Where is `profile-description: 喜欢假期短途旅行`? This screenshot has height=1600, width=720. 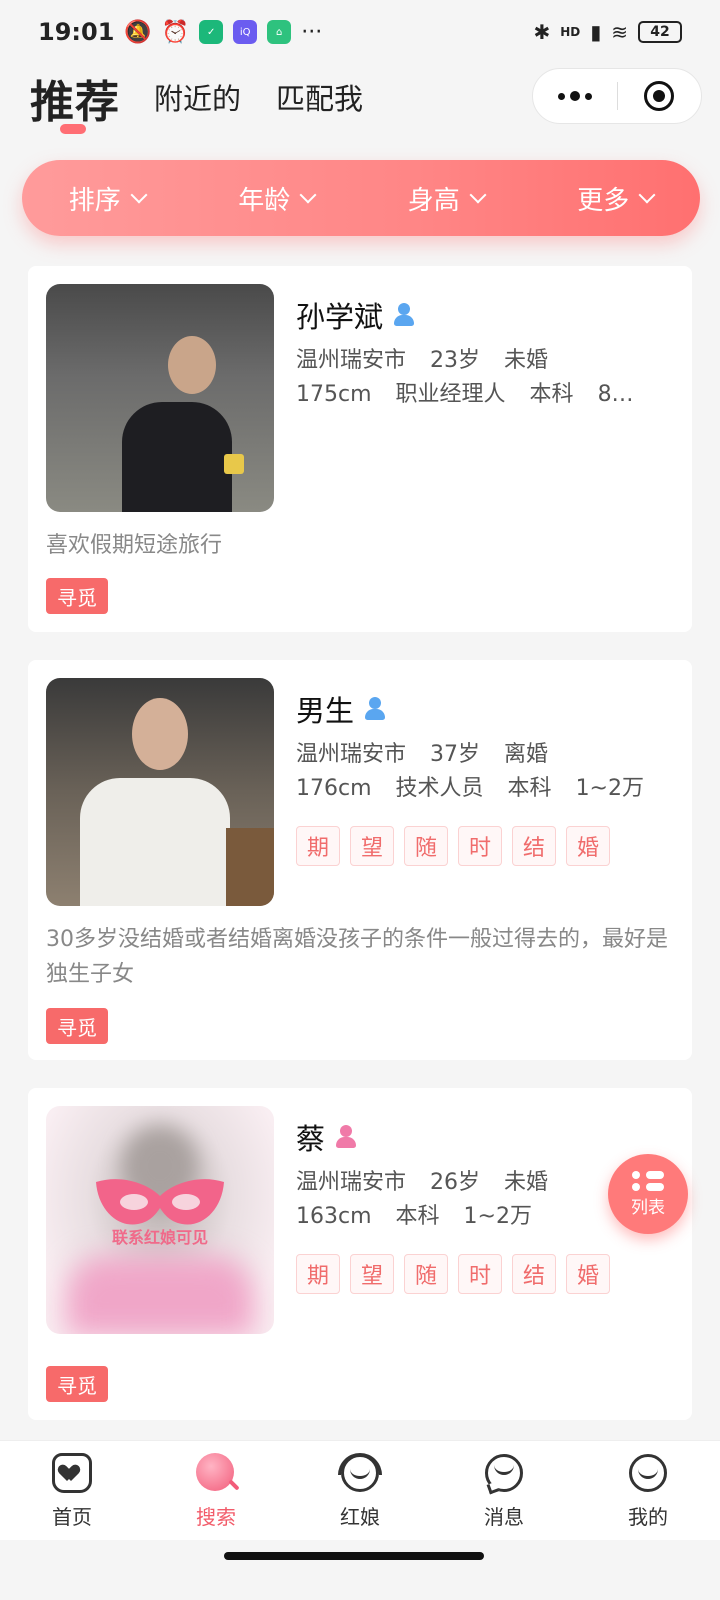 profile-description: 喜欢假期短途旅行 is located at coordinates (134, 545).